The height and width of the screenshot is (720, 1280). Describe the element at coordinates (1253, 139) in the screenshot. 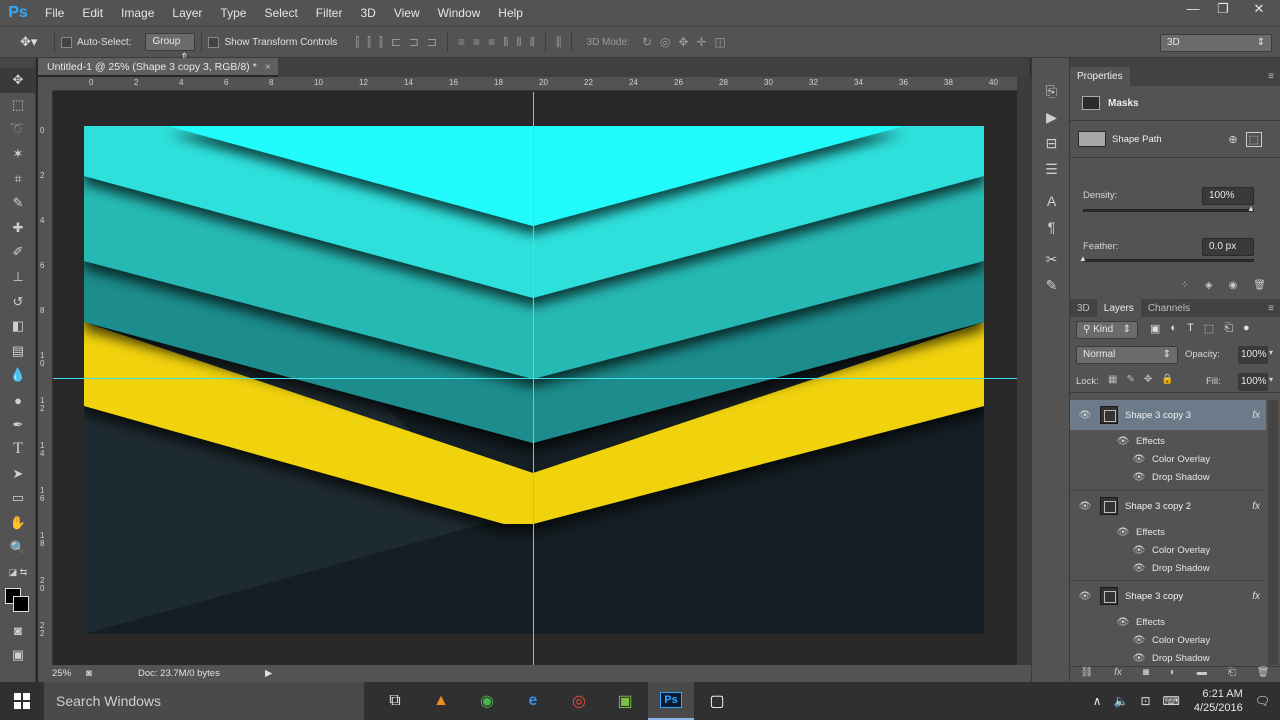

I see `add-vector-mask-icon: ⬚` at that location.